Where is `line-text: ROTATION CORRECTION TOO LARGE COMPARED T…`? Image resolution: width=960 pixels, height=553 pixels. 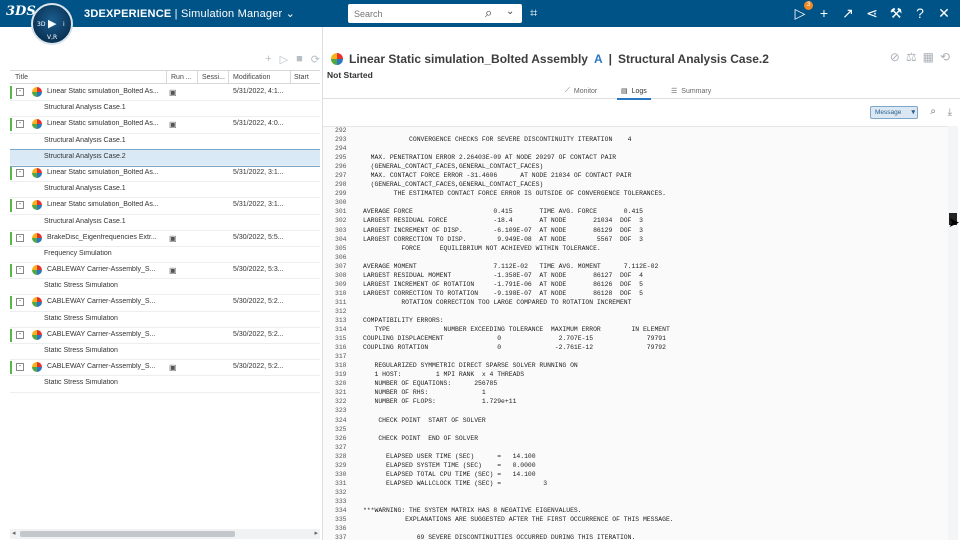
line-text: ROTATION CORRECTION TOO LARGE COMPARED T… is located at coordinates (497, 302).